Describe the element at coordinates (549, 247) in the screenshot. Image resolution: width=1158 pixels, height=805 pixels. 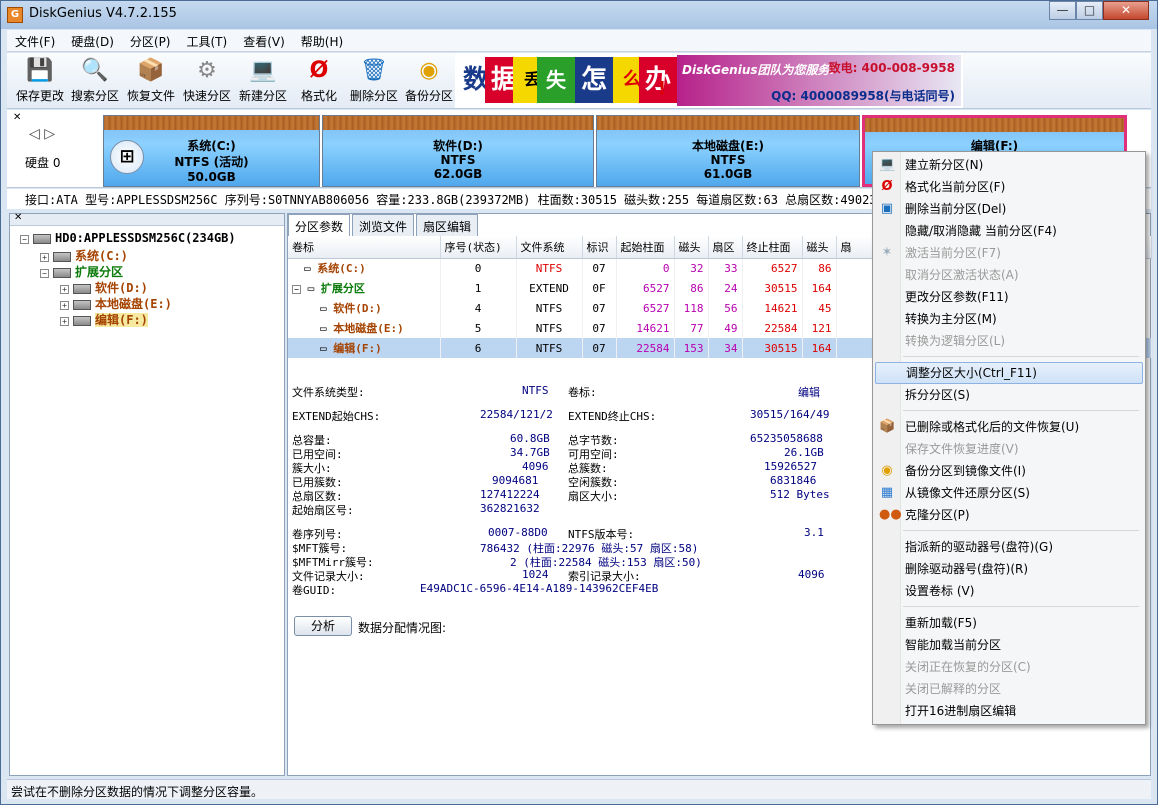
I see `col-fs: 文件系统` at that location.